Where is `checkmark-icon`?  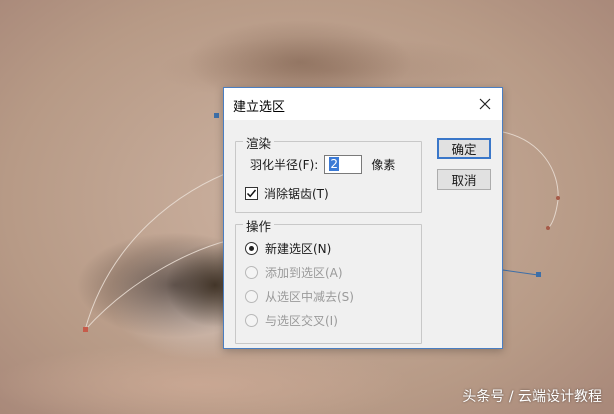
checkmark-icon is located at coordinates (251, 193).